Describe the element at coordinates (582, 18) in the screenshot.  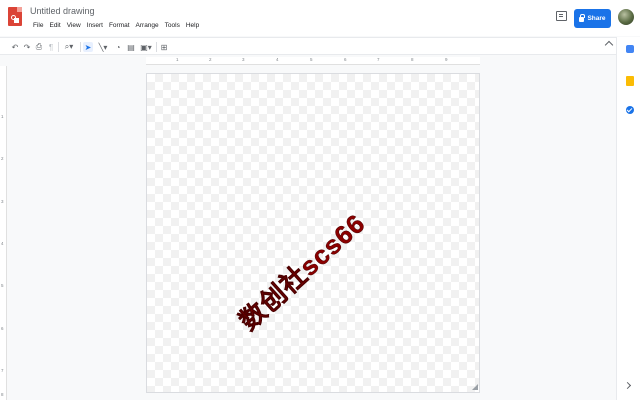
I see `lock-icon` at that location.